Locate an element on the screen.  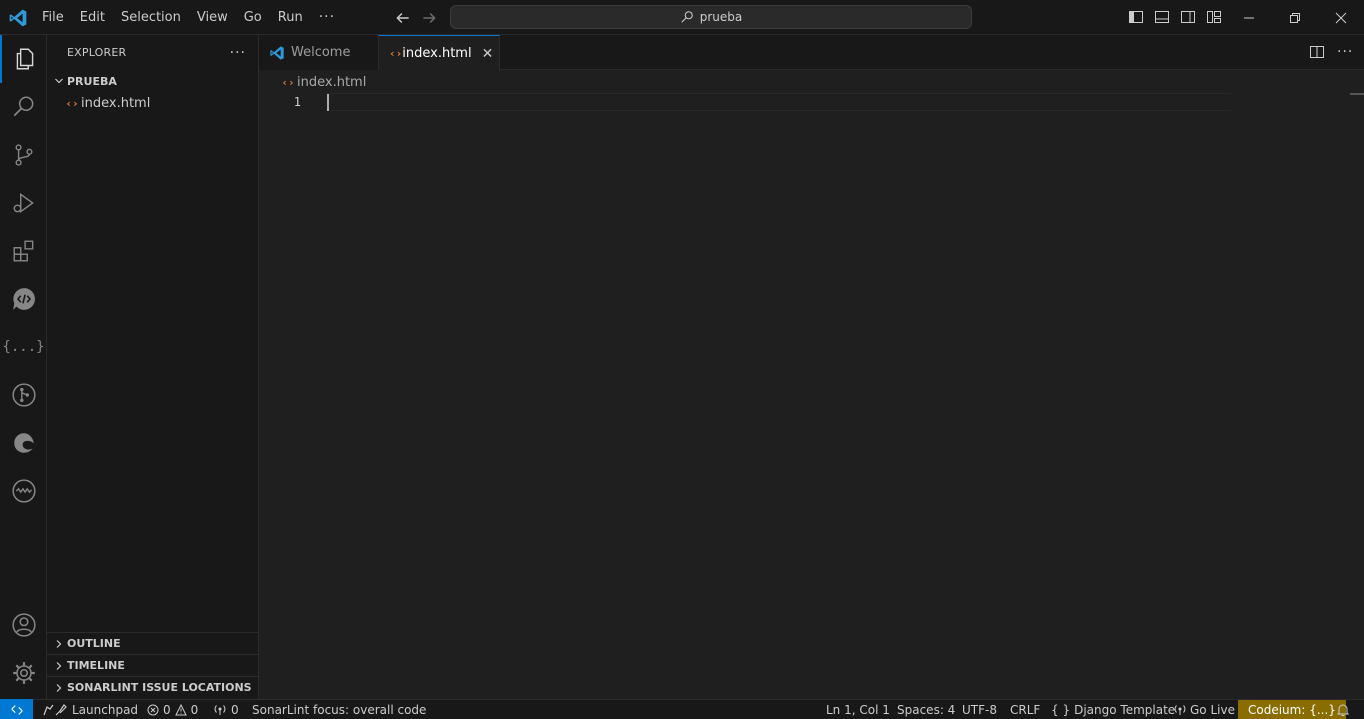
restore-button is located at coordinates (1295, 17).